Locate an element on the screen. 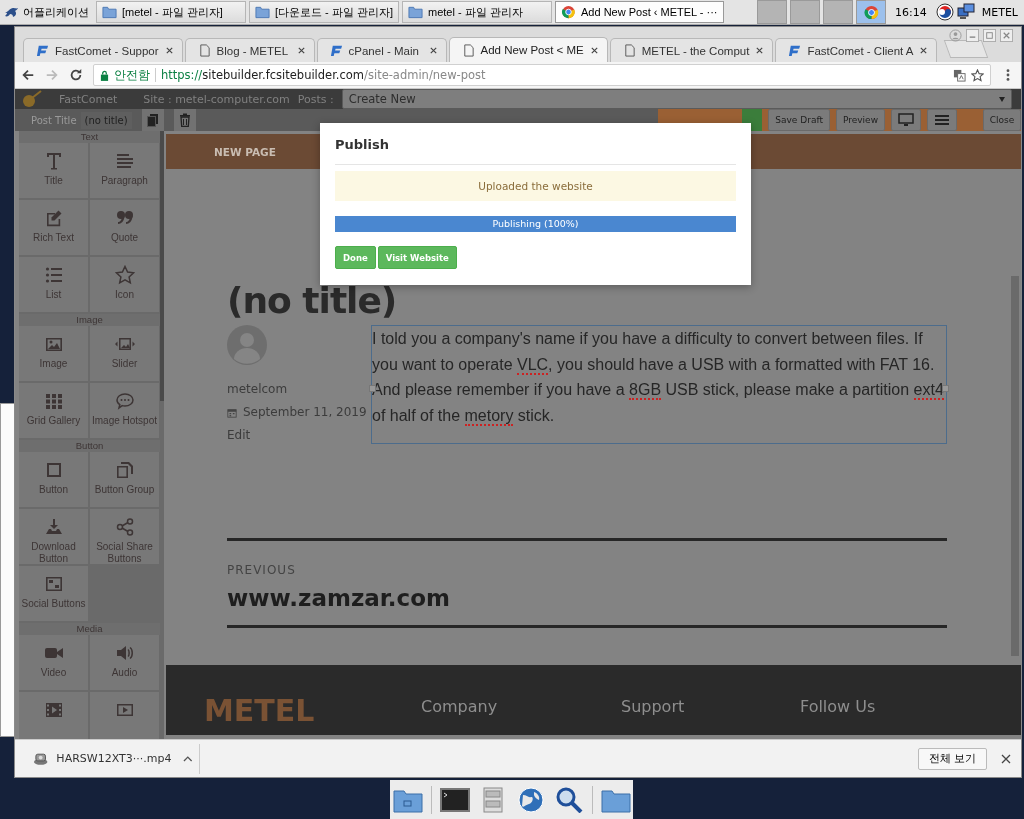 The width and height of the screenshot is (1024, 819). input-method-icon is located at coordinates (944, 12).